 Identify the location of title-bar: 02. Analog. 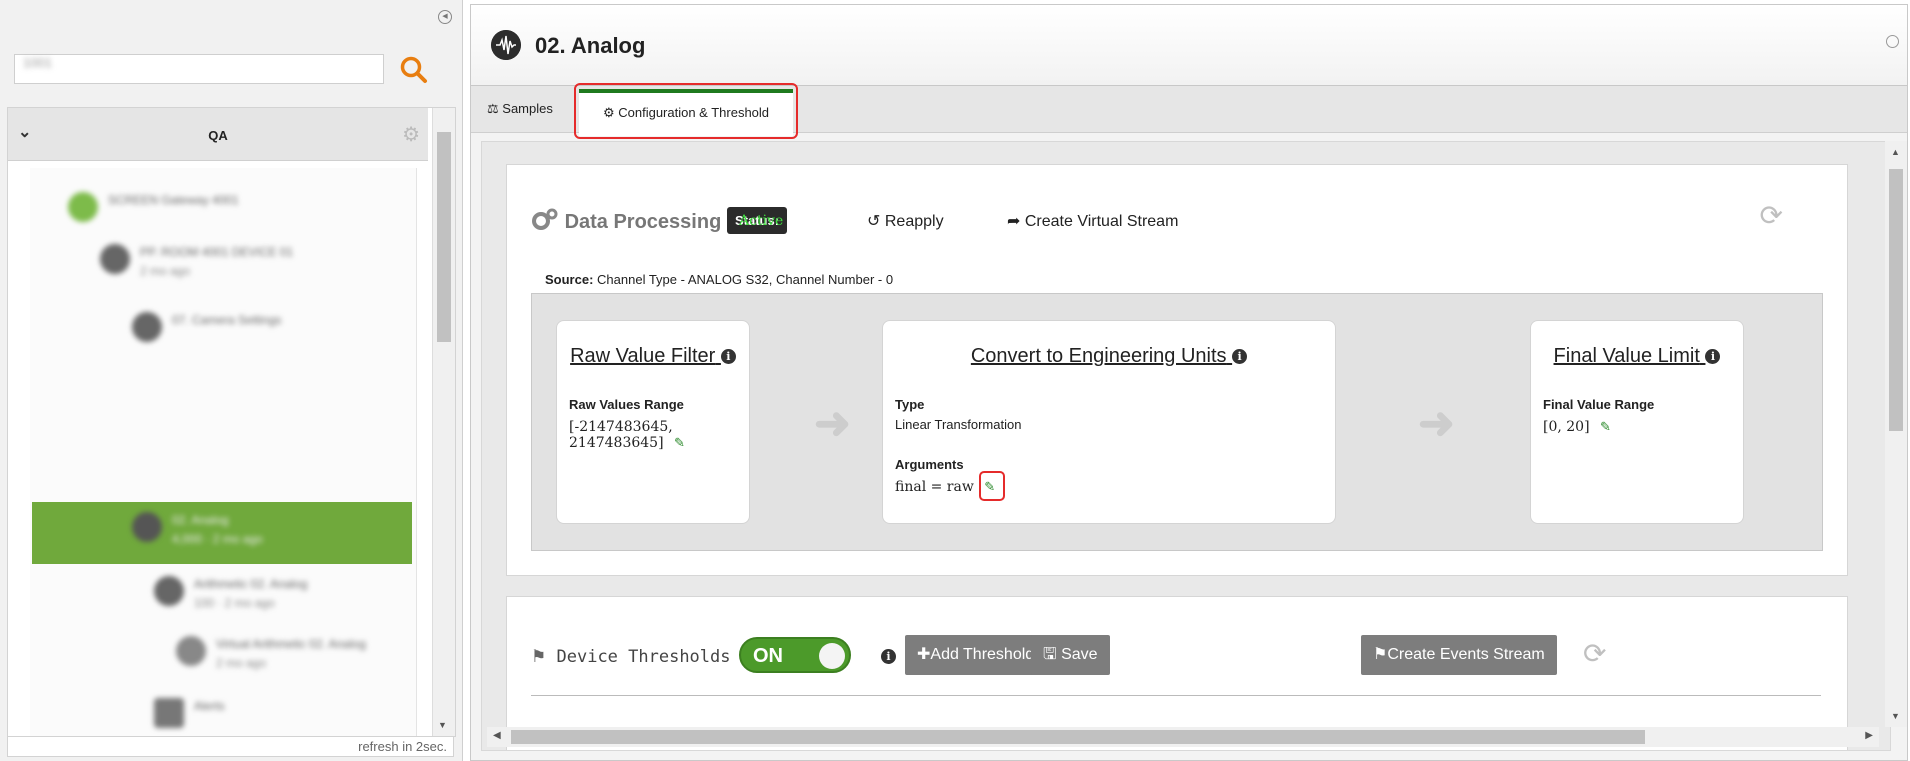
(1189, 45).